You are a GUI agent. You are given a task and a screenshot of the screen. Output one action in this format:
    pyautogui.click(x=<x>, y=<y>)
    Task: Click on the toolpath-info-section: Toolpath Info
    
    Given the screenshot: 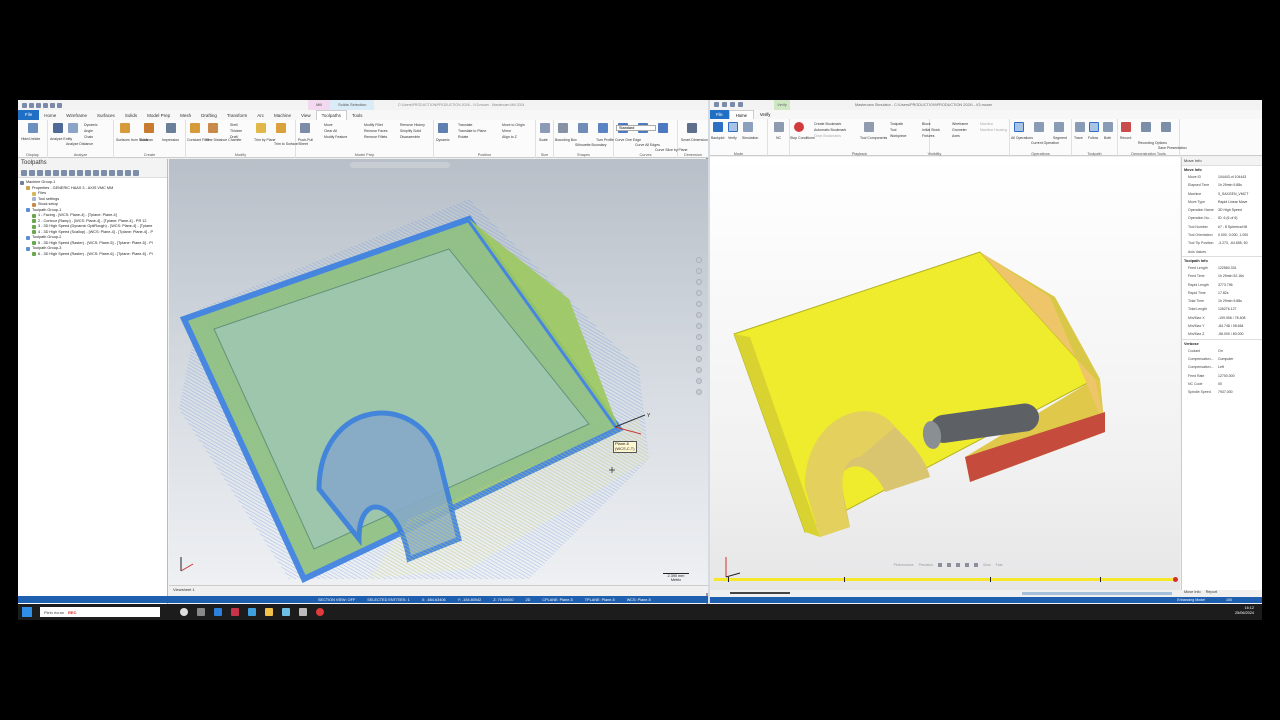 What is the action you would take?
    pyautogui.click(x=1222, y=259)
    